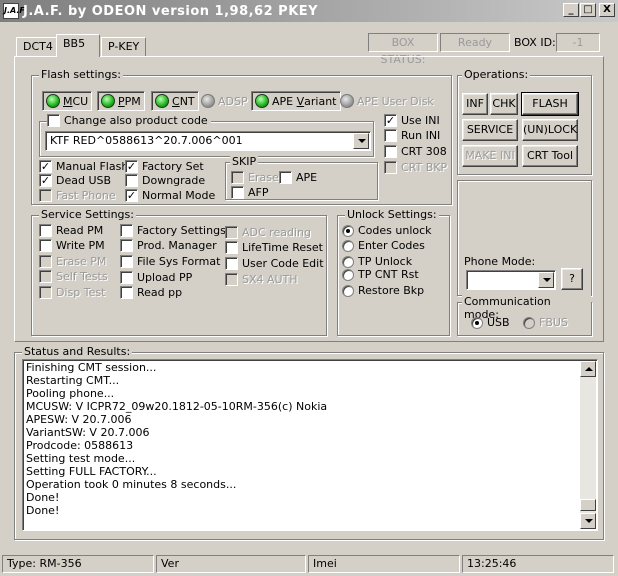 The image size is (618, 576). I want to click on sx4-auth-checkbox: SX4 AUTH, so click(261, 279).